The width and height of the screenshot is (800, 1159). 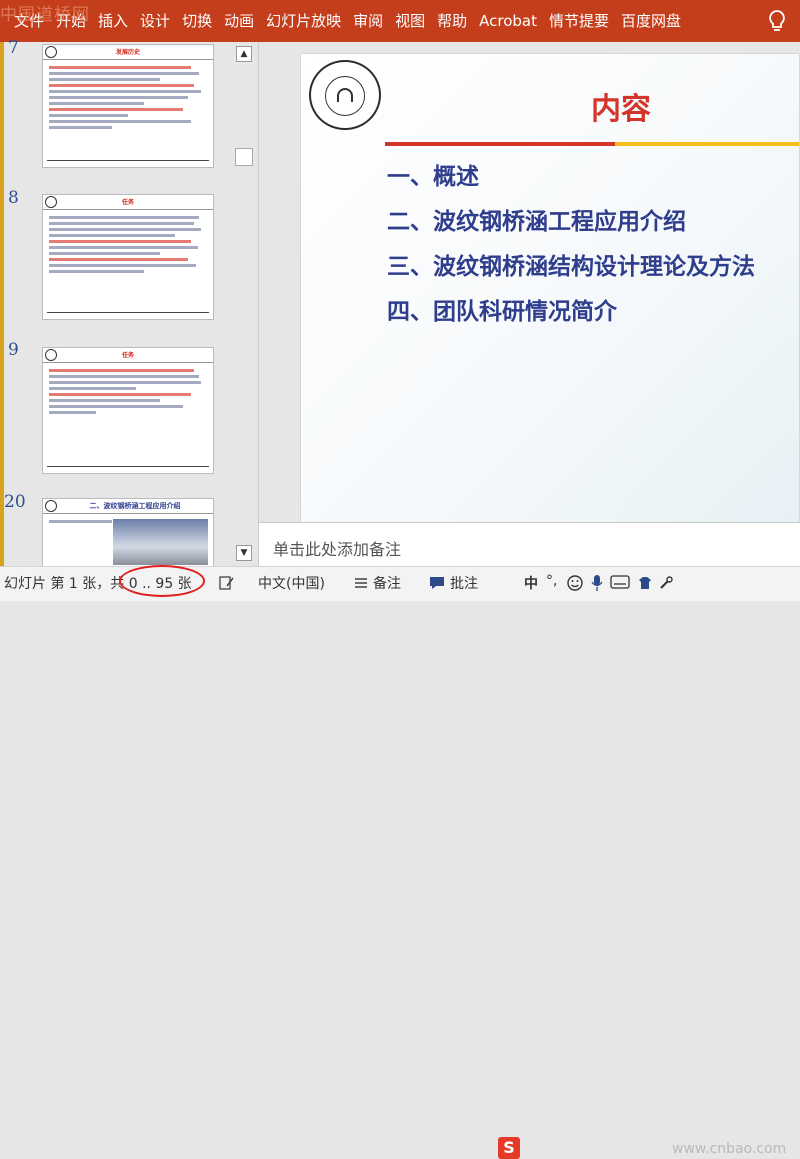 What do you see at coordinates (368, 21) in the screenshot?
I see `tab-review: 审阅` at bounding box center [368, 21].